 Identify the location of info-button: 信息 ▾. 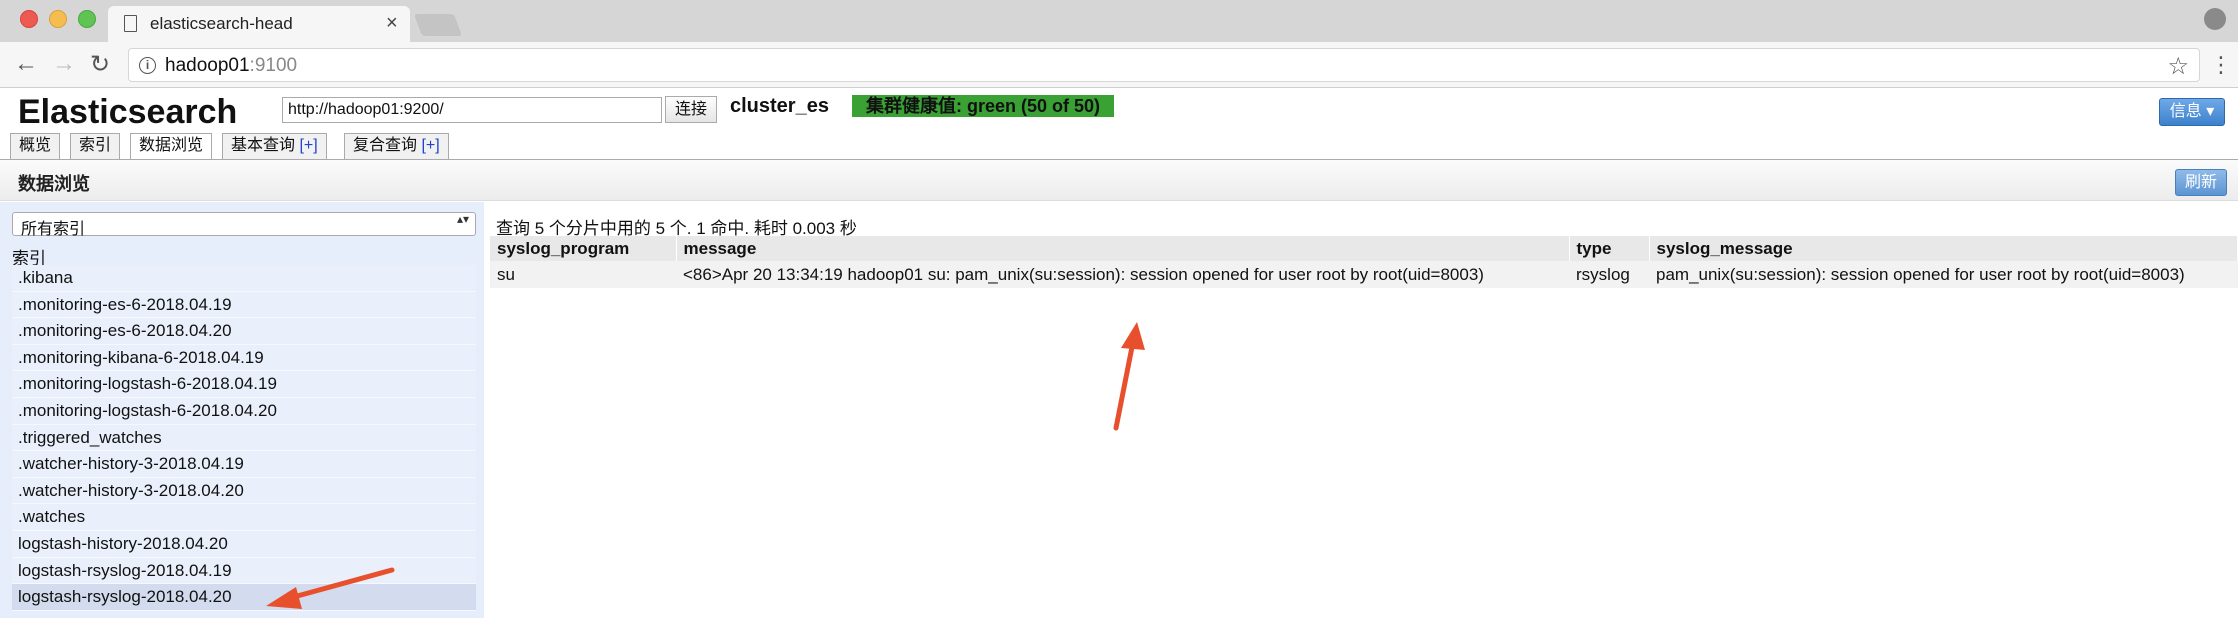
(2192, 112).